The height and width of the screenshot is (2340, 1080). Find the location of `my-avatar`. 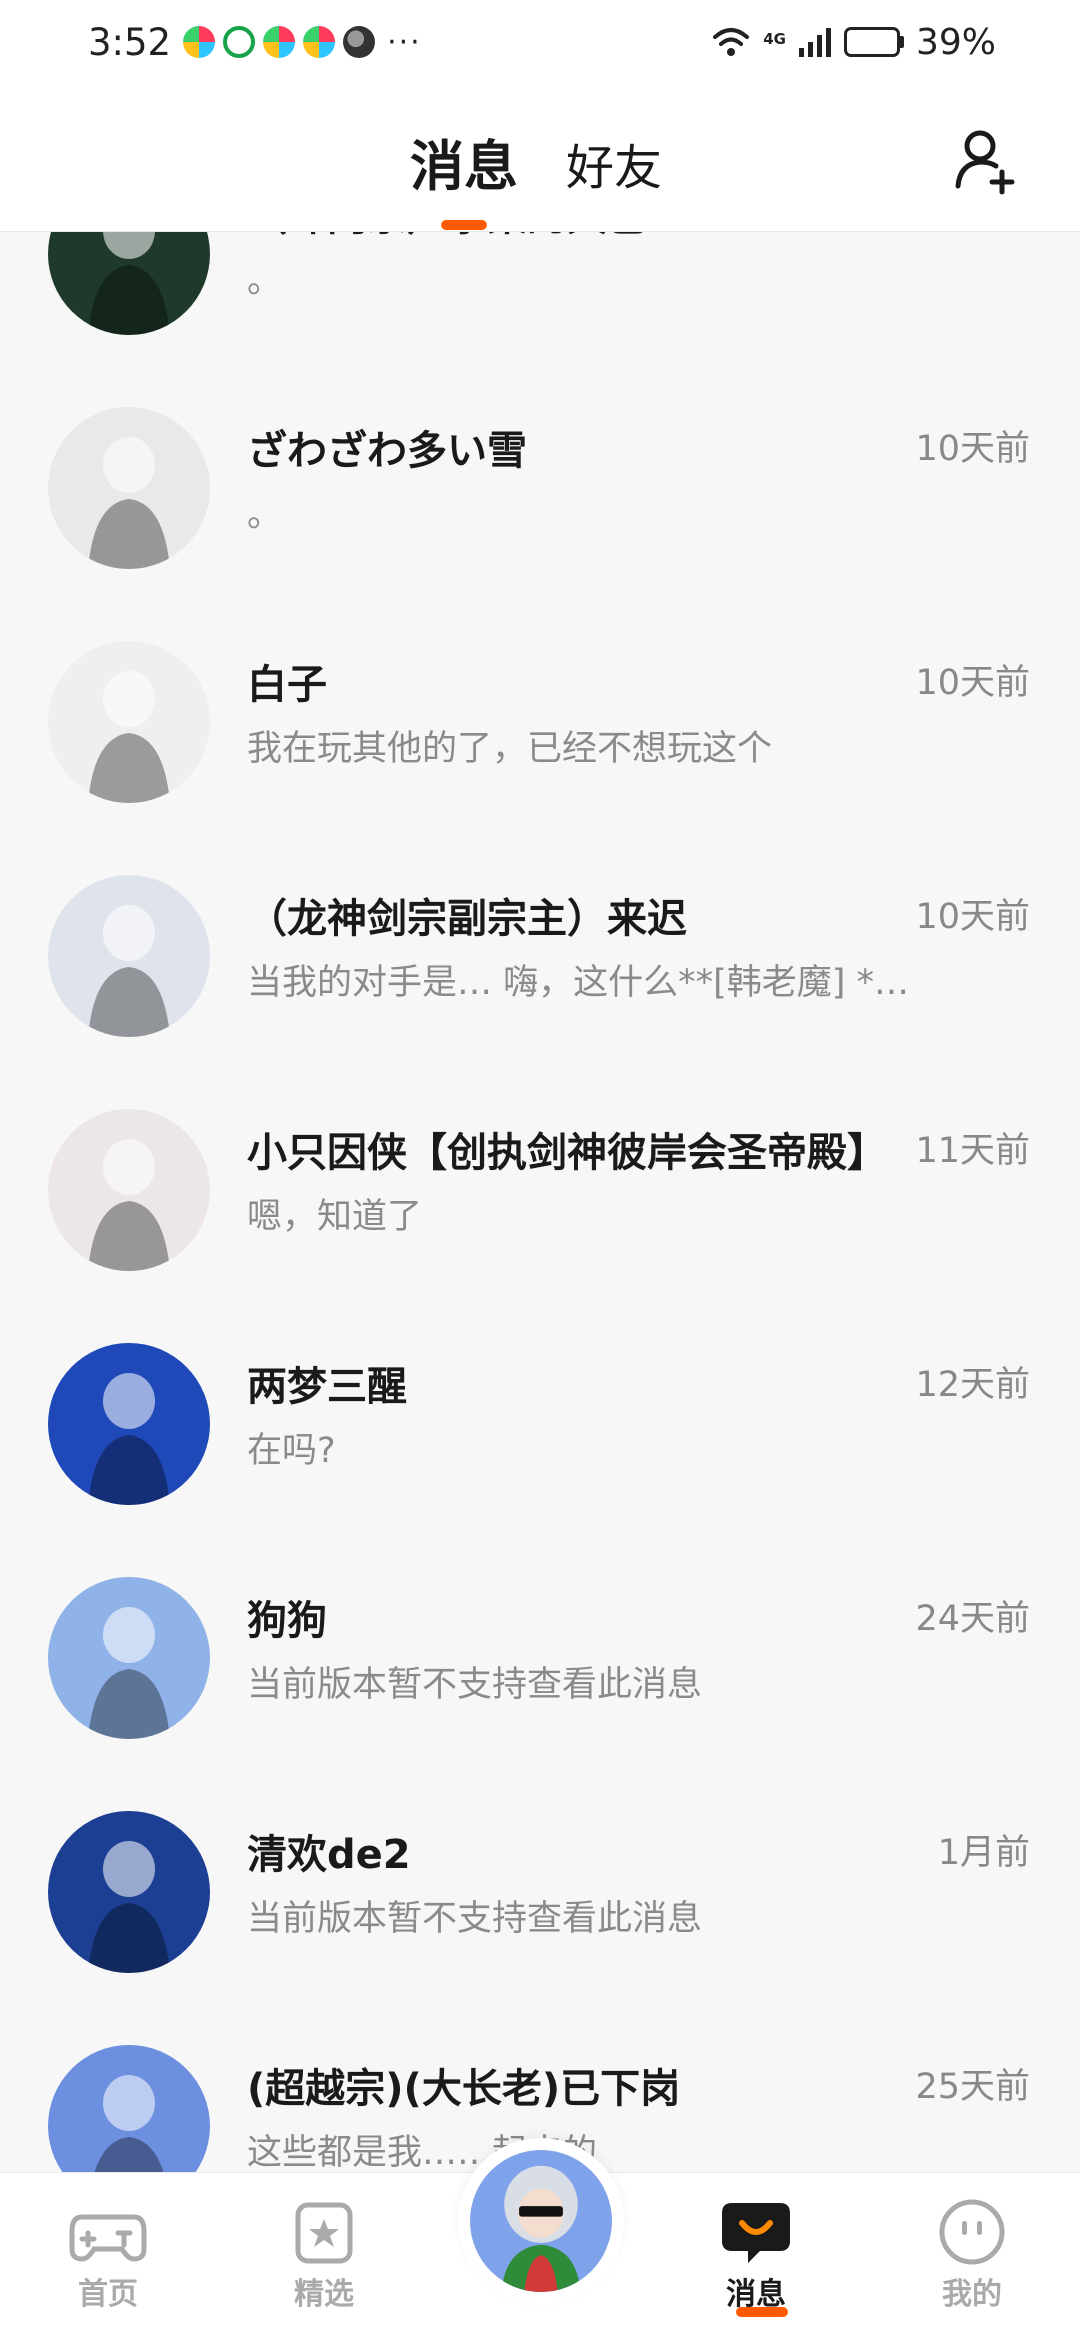

my-avatar is located at coordinates (541, 2221).